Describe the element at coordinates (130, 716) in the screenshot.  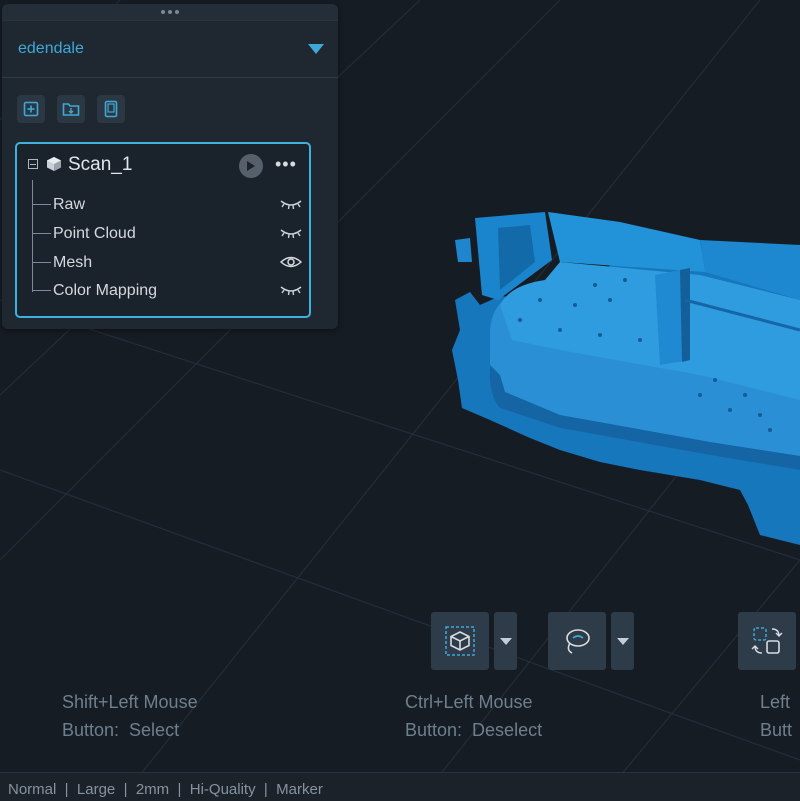
I see `select-hint: Shift+Left Mouse Button: Select` at that location.